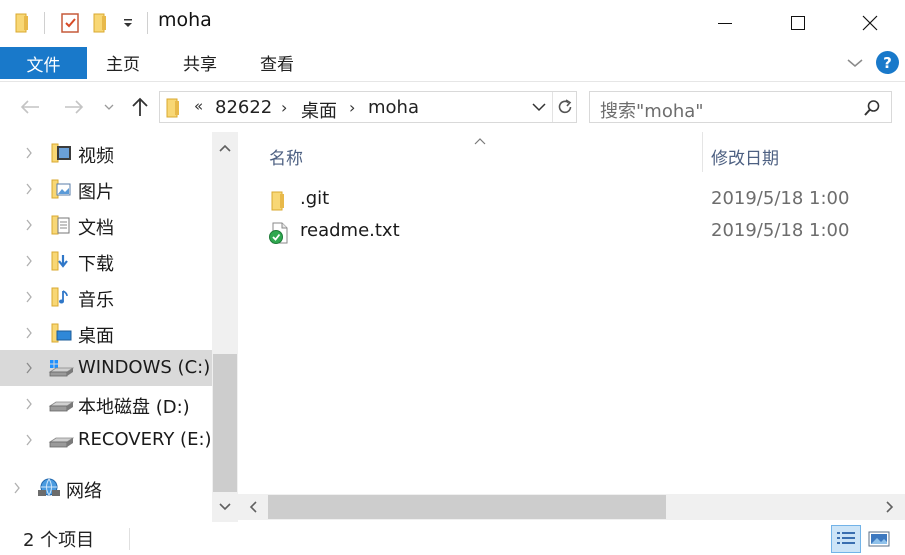 The image size is (905, 555). What do you see at coordinates (315, 198) in the screenshot?
I see `file-name: .git` at bounding box center [315, 198].